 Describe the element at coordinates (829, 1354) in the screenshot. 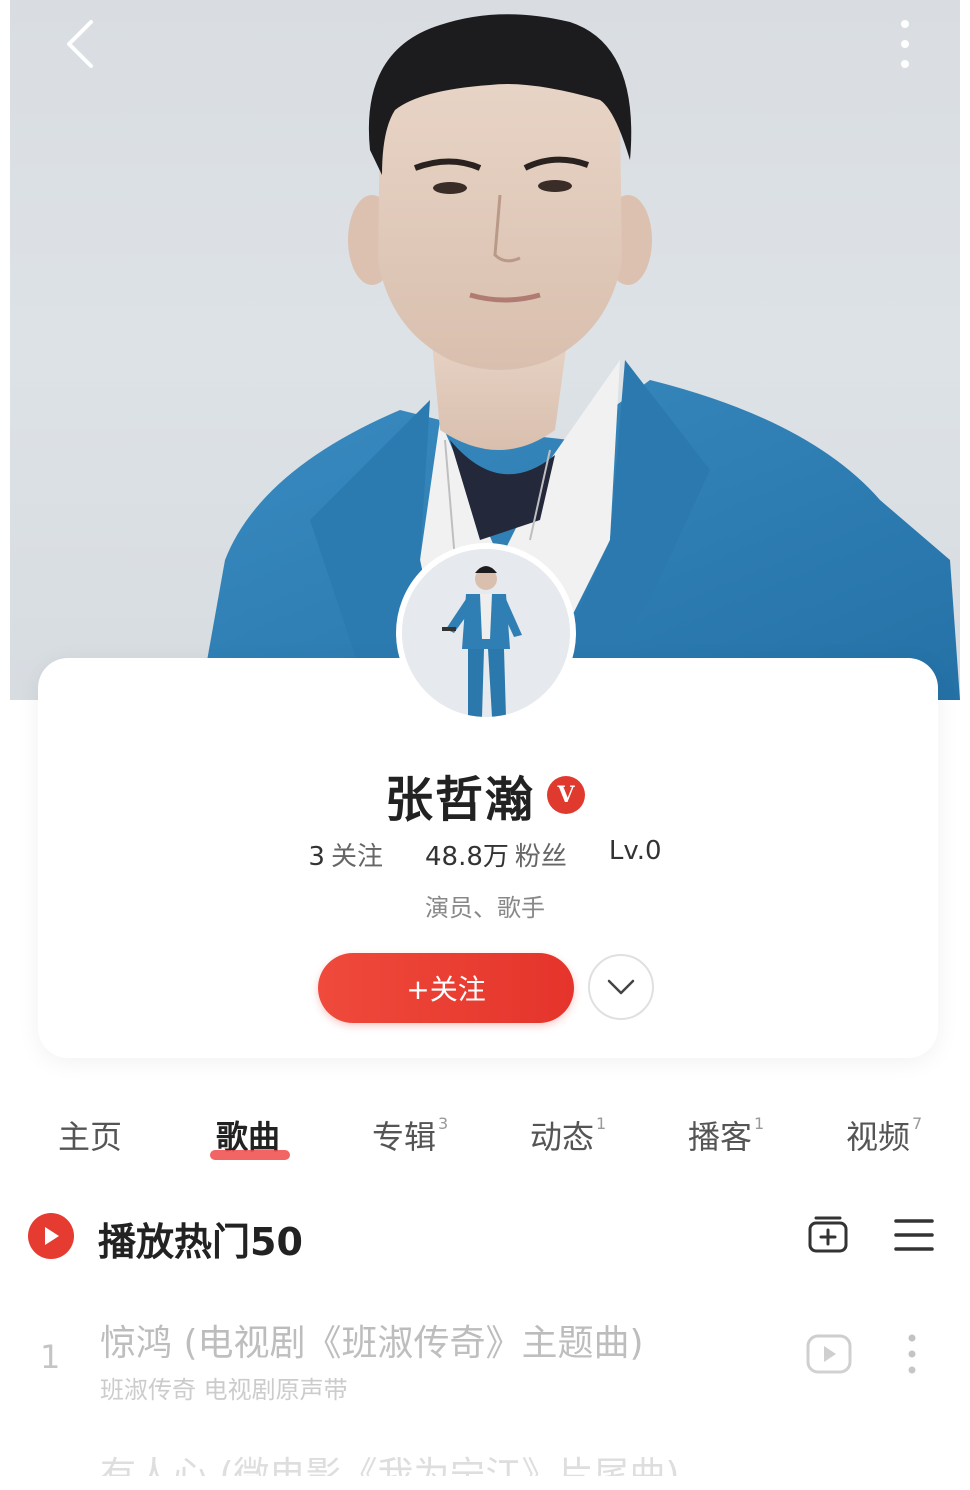

I see `video-play-icon` at that location.